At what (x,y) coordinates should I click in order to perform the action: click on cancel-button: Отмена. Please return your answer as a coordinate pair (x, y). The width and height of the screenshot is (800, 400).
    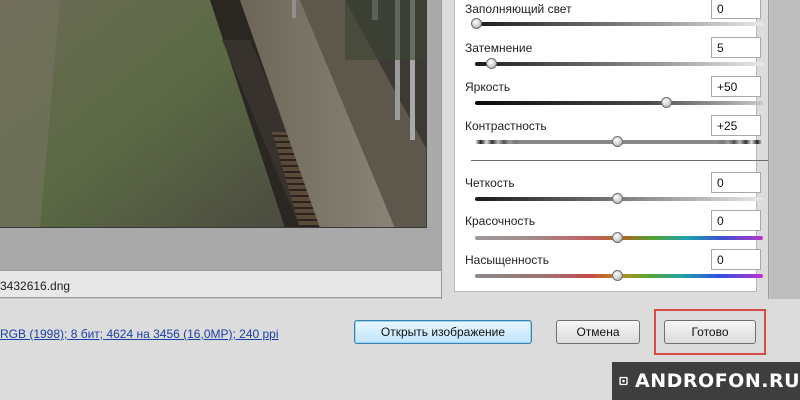
    Looking at the image, I should click on (598, 332).